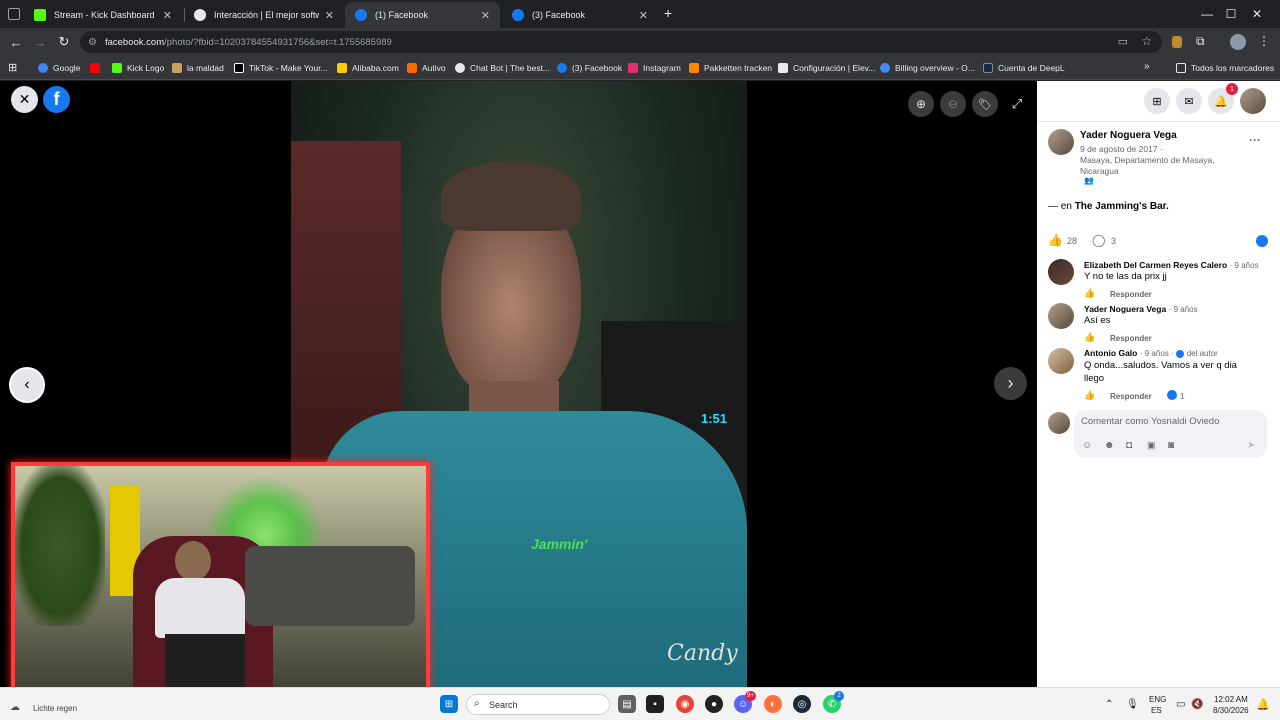 The image size is (1280, 720). Describe the element at coordinates (589, 68) in the screenshot. I see `bookmark-facebook: (3) Facebook` at that location.